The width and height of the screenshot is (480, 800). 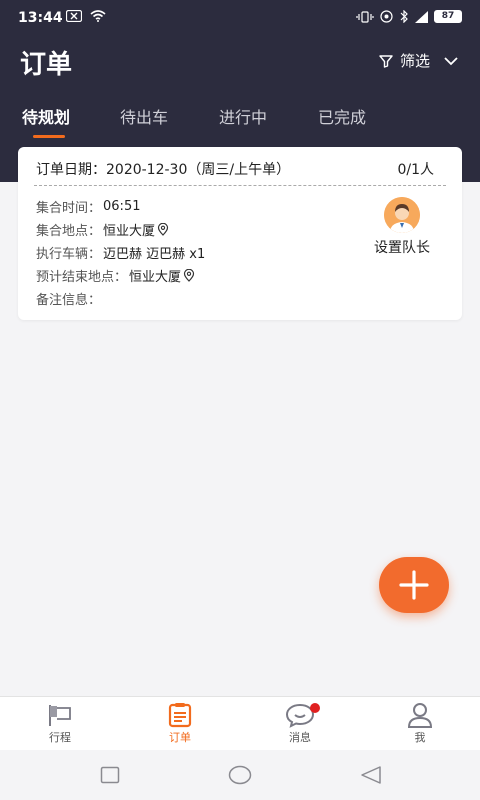 I want to click on battery-icon: 87, so click(x=448, y=16).